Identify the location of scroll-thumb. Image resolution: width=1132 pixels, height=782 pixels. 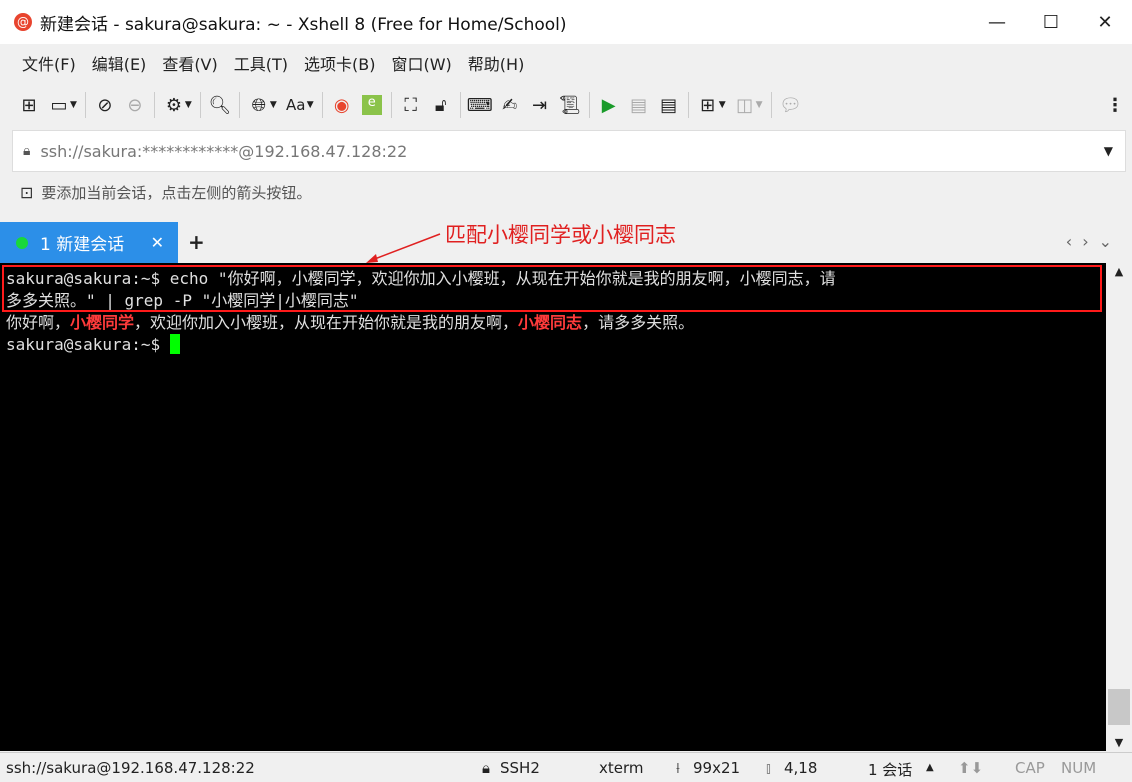
(1119, 707).